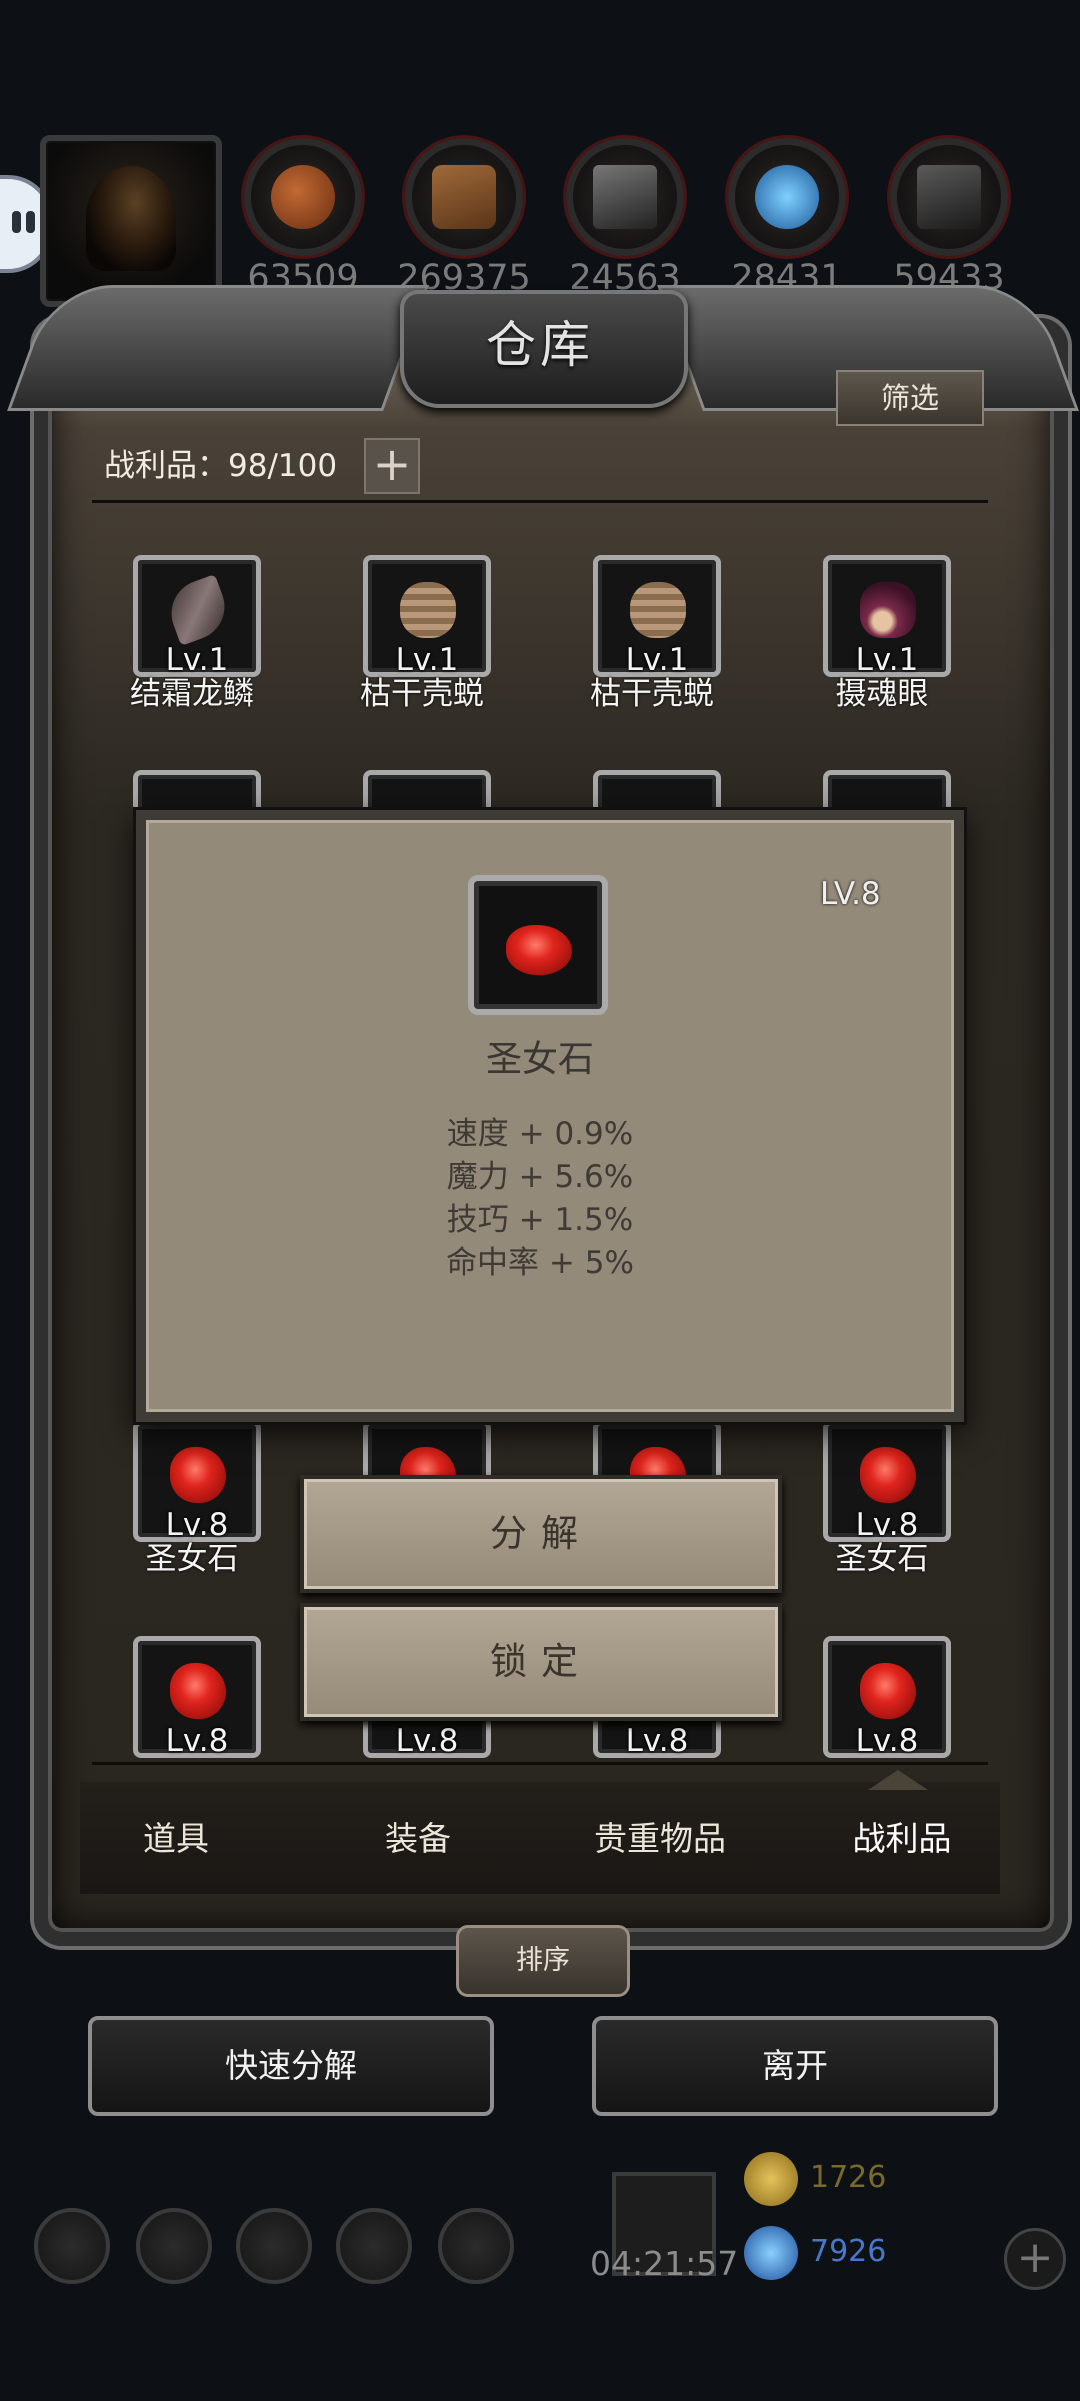 The width and height of the screenshot is (1080, 2401). Describe the element at coordinates (771, 2179) in the screenshot. I see `gold-coin-icon` at that location.